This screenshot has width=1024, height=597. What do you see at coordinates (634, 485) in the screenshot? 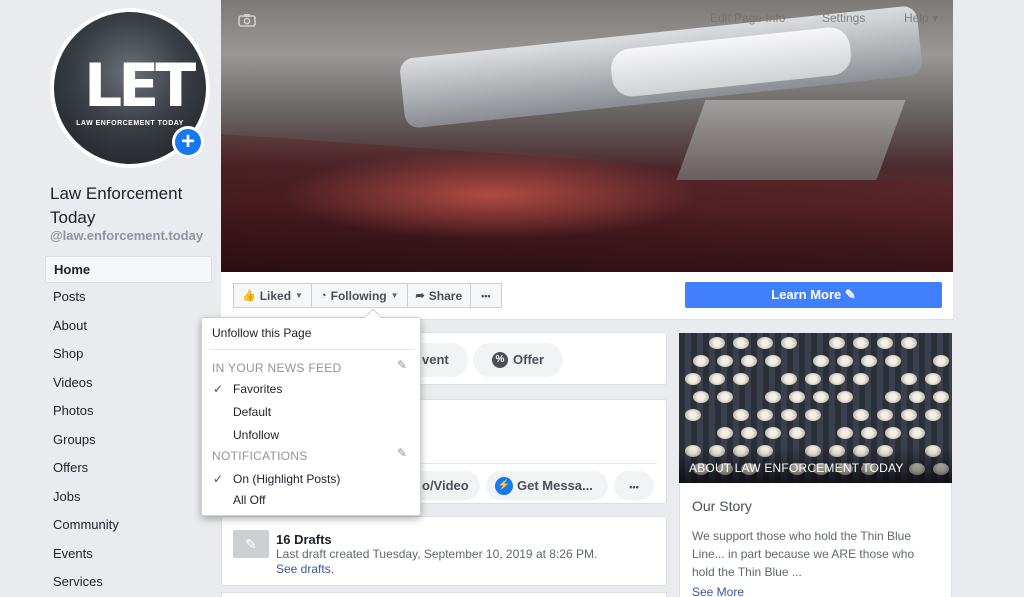
I see `composer-more-button: •••` at bounding box center [634, 485].